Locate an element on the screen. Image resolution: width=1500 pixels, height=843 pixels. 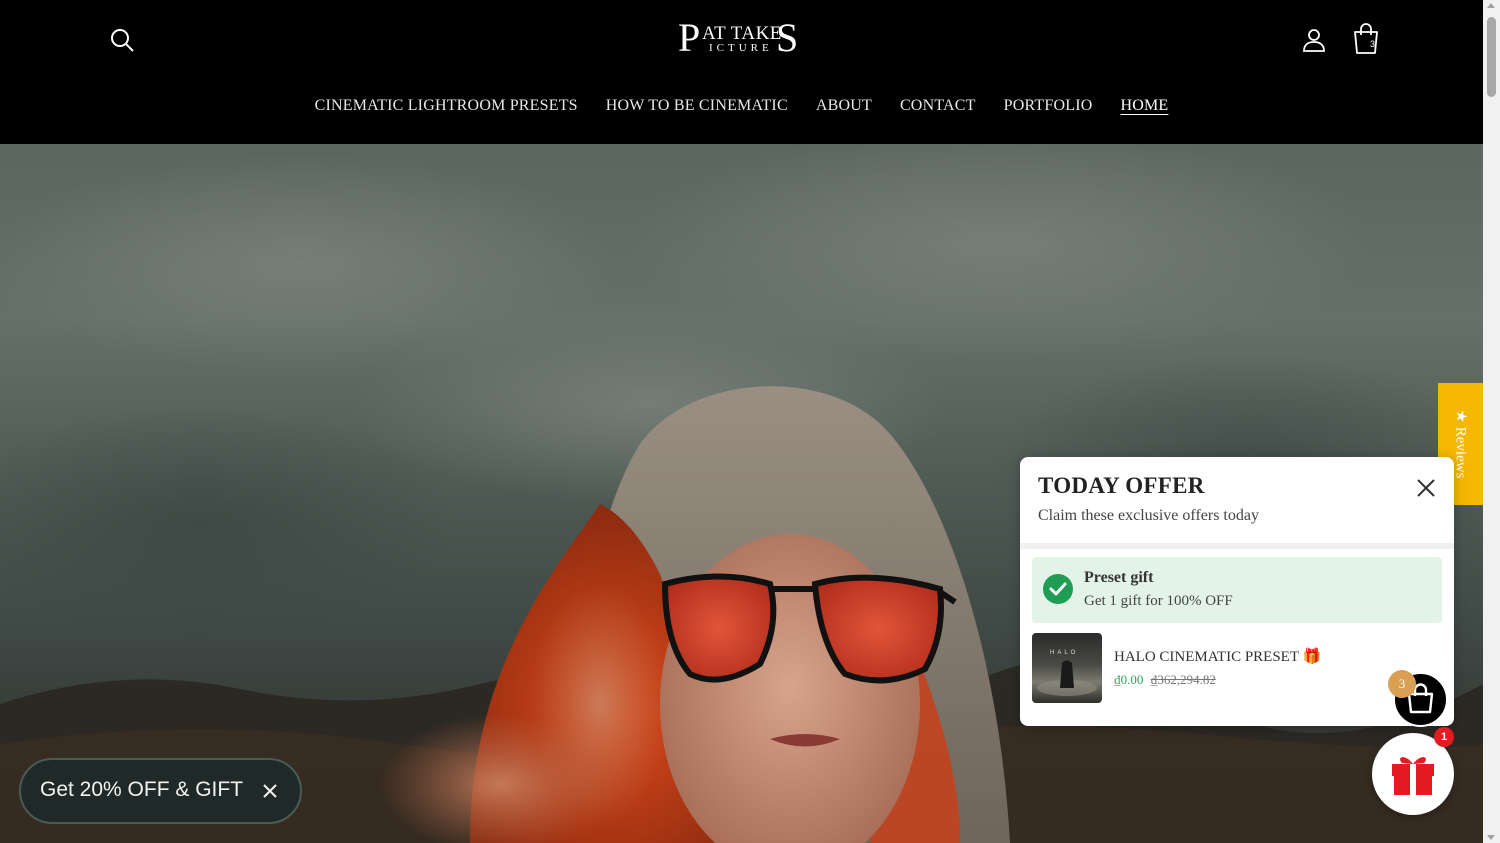
logo-bottom-text: ICTURE is located at coordinates (741, 48).